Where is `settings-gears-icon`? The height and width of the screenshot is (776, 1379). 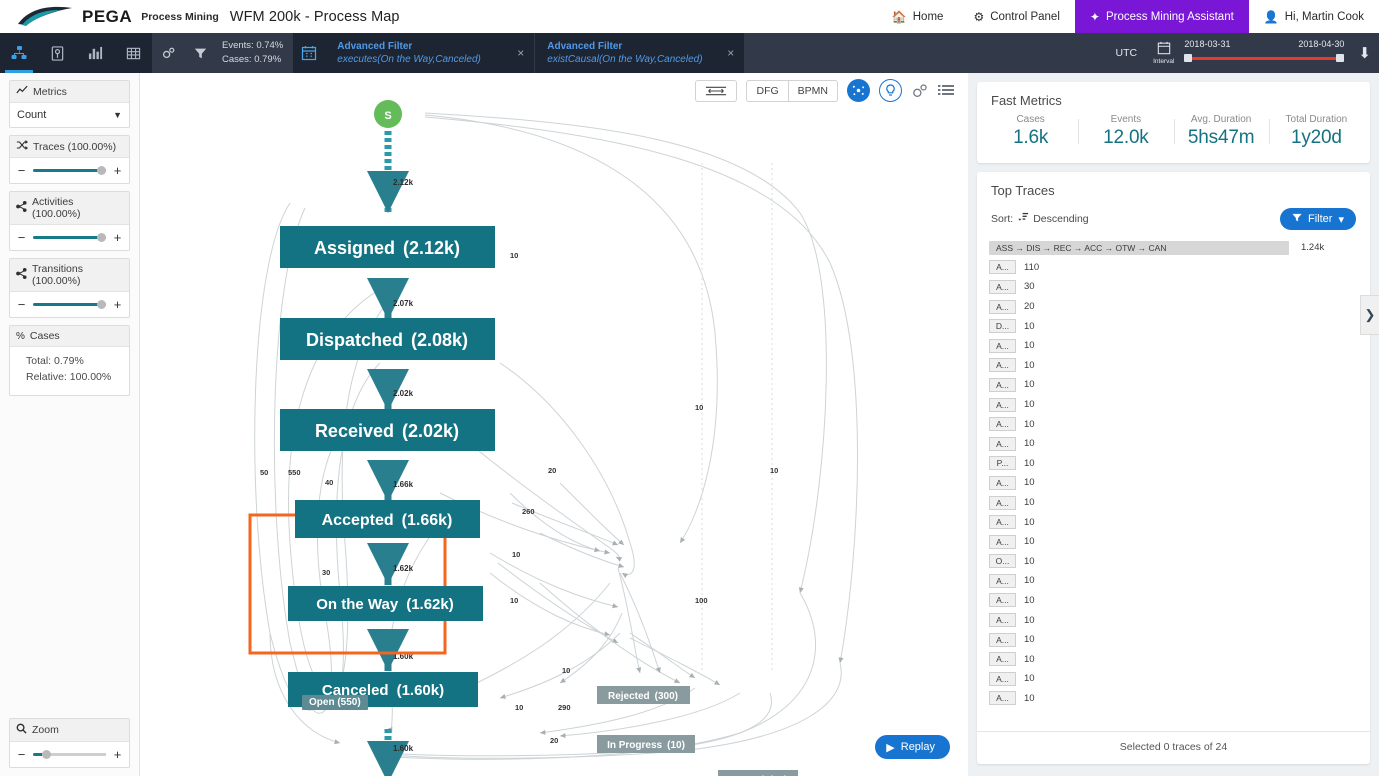 settings-gears-icon is located at coordinates (168, 53).